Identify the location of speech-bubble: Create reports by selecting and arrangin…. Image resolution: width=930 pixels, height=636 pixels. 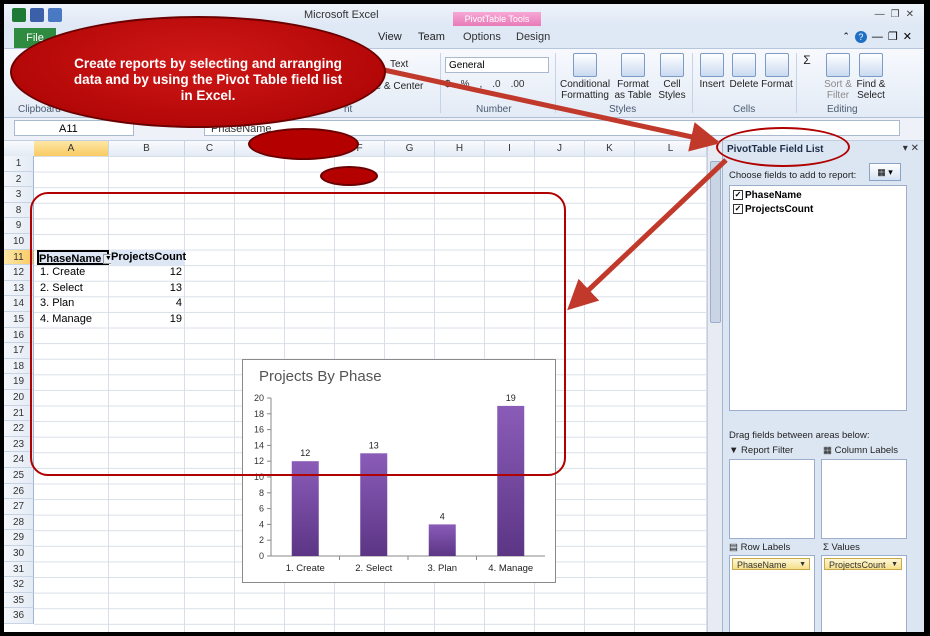
(198, 72).